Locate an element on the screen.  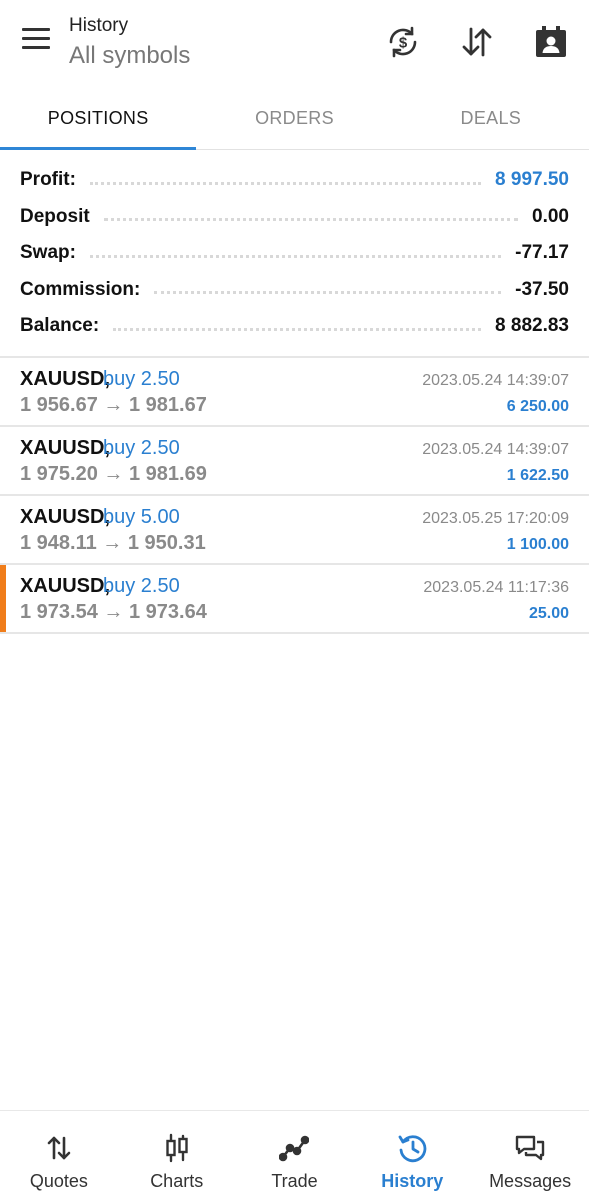
deposit-value: 0.00 is located at coordinates (550, 216).